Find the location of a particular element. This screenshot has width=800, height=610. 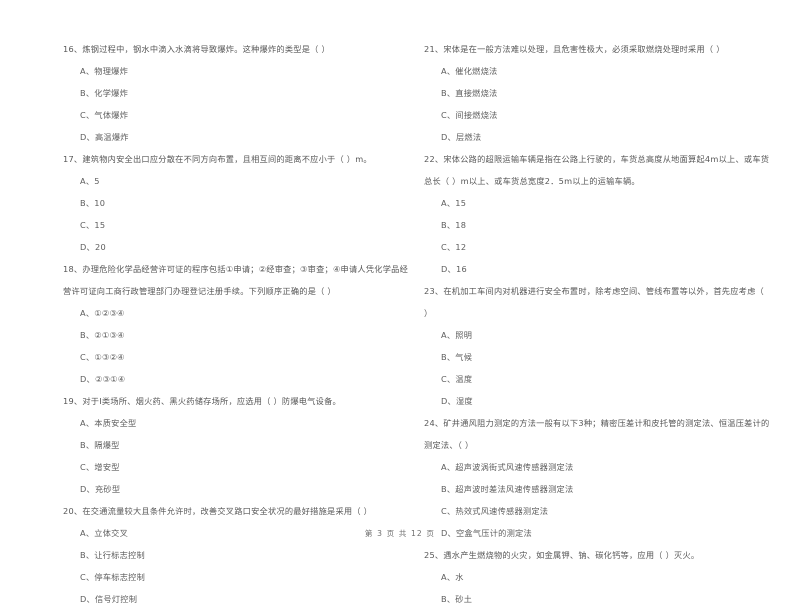

option-a: A、物理爆炸 is located at coordinates (246, 71).